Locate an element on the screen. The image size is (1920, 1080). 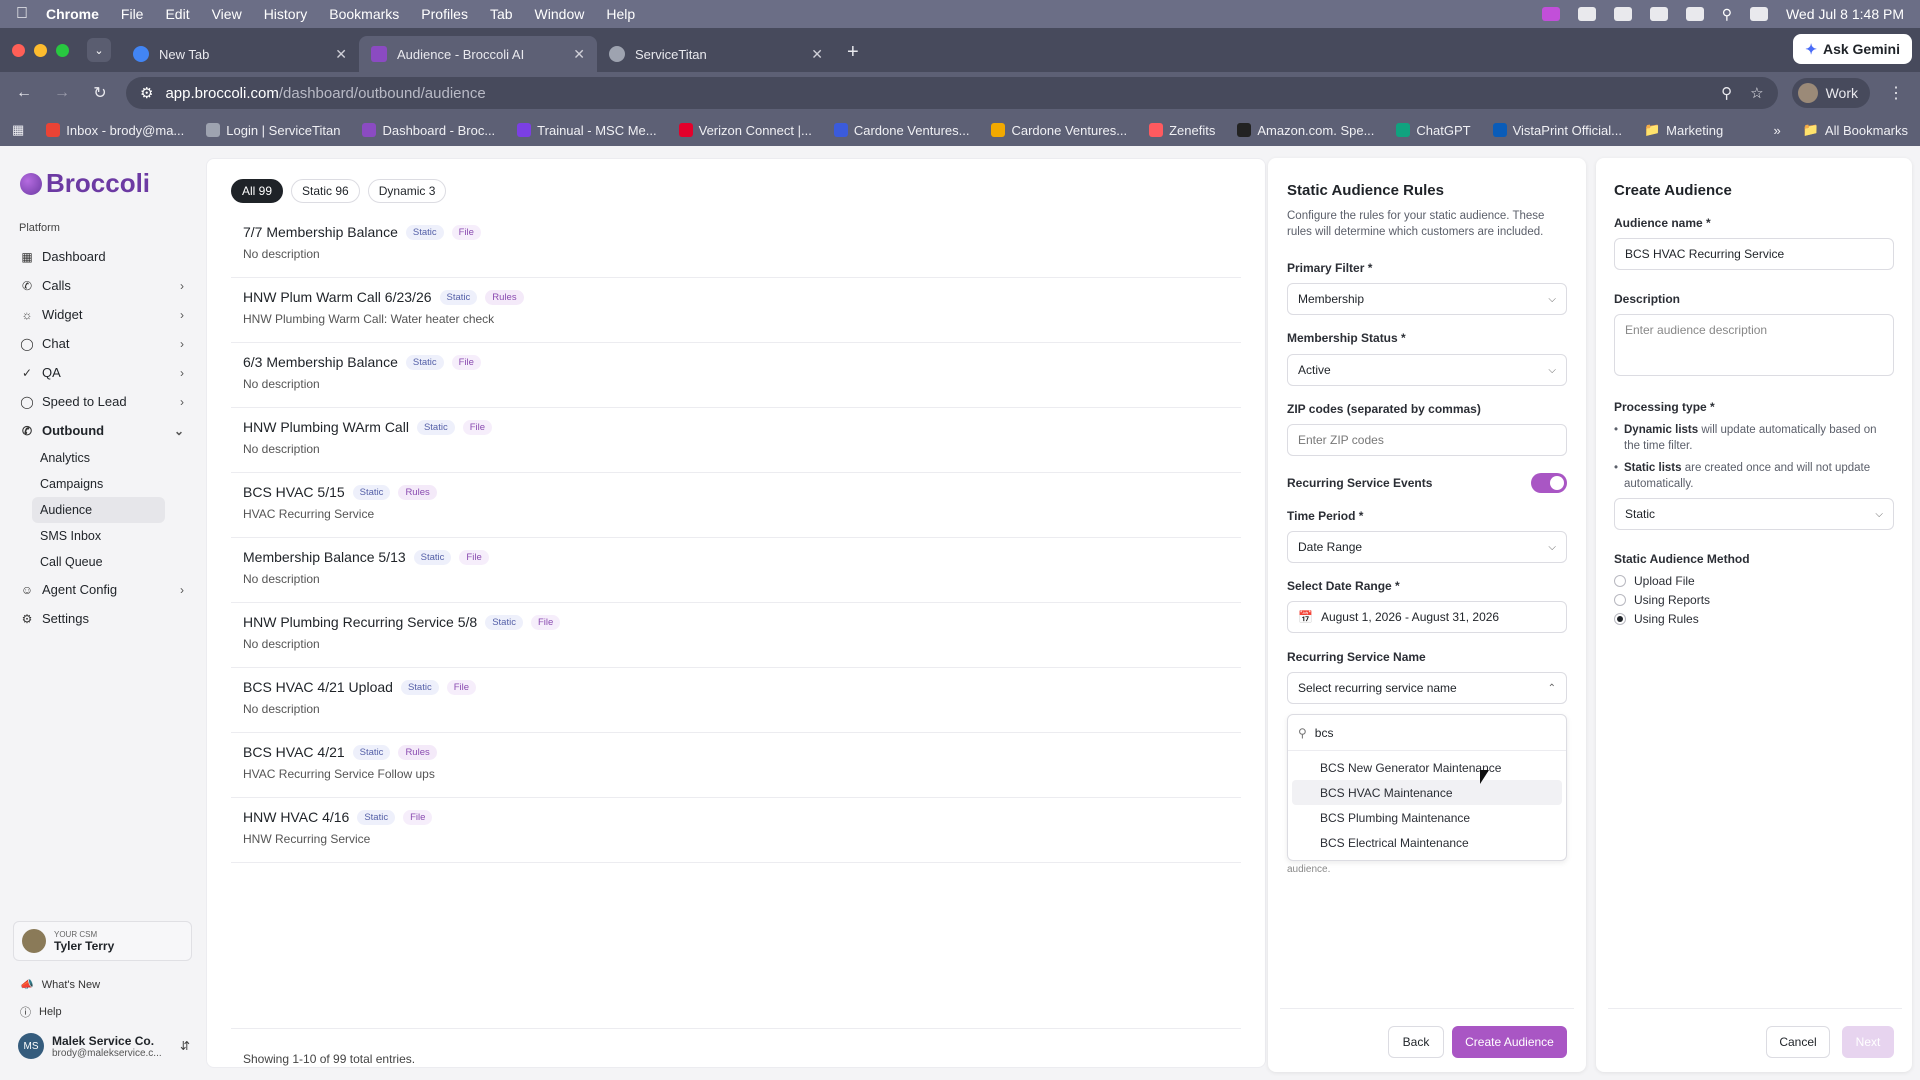
sidebar-subitem-audience: Audience is located at coordinates (98, 510).